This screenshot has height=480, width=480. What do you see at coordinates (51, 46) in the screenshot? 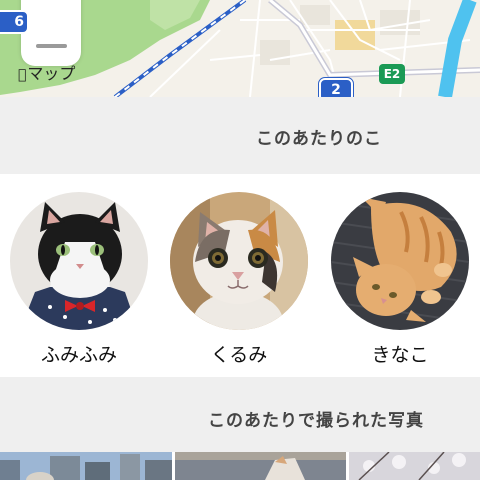
I see `drag-handle` at bounding box center [51, 46].